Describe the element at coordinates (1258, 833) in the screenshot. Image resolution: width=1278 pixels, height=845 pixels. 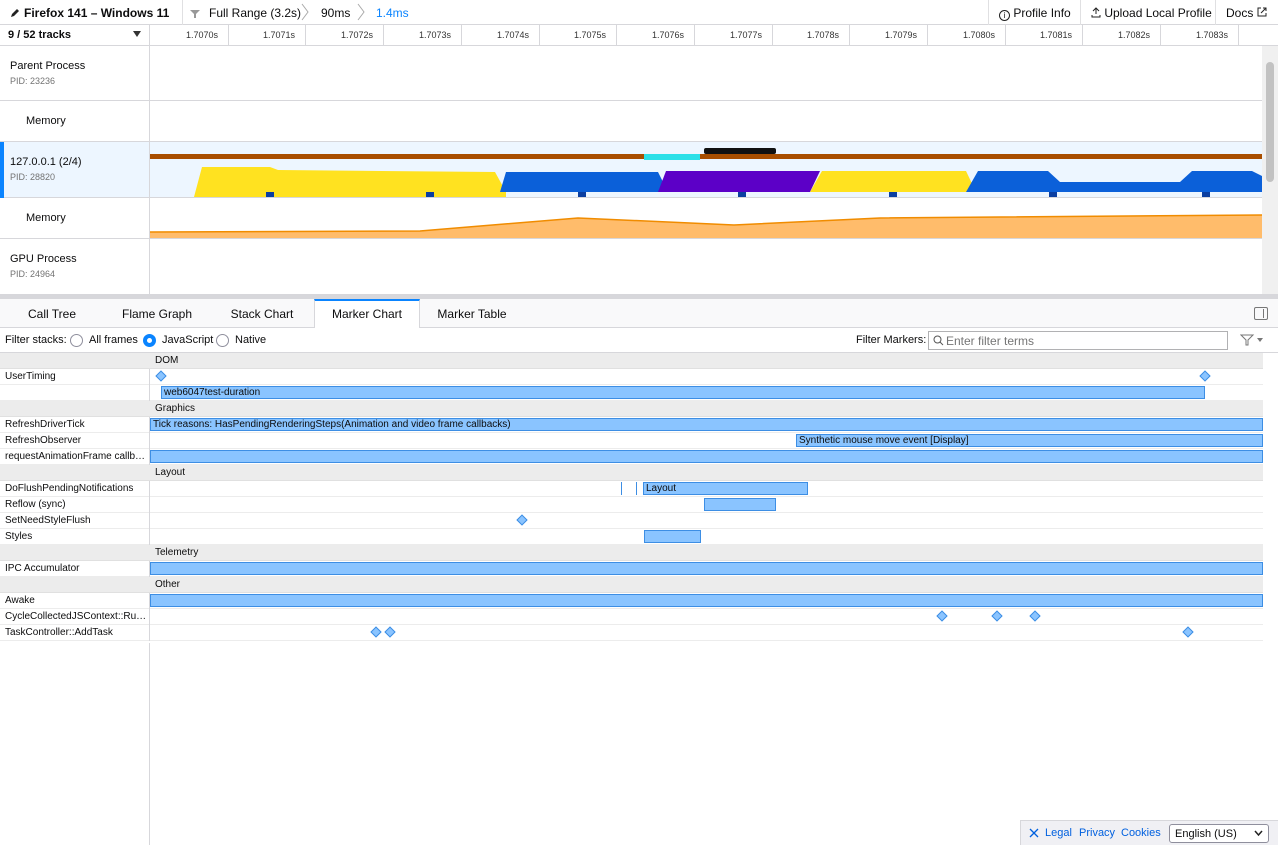
I see `chevron-down-icon` at that location.